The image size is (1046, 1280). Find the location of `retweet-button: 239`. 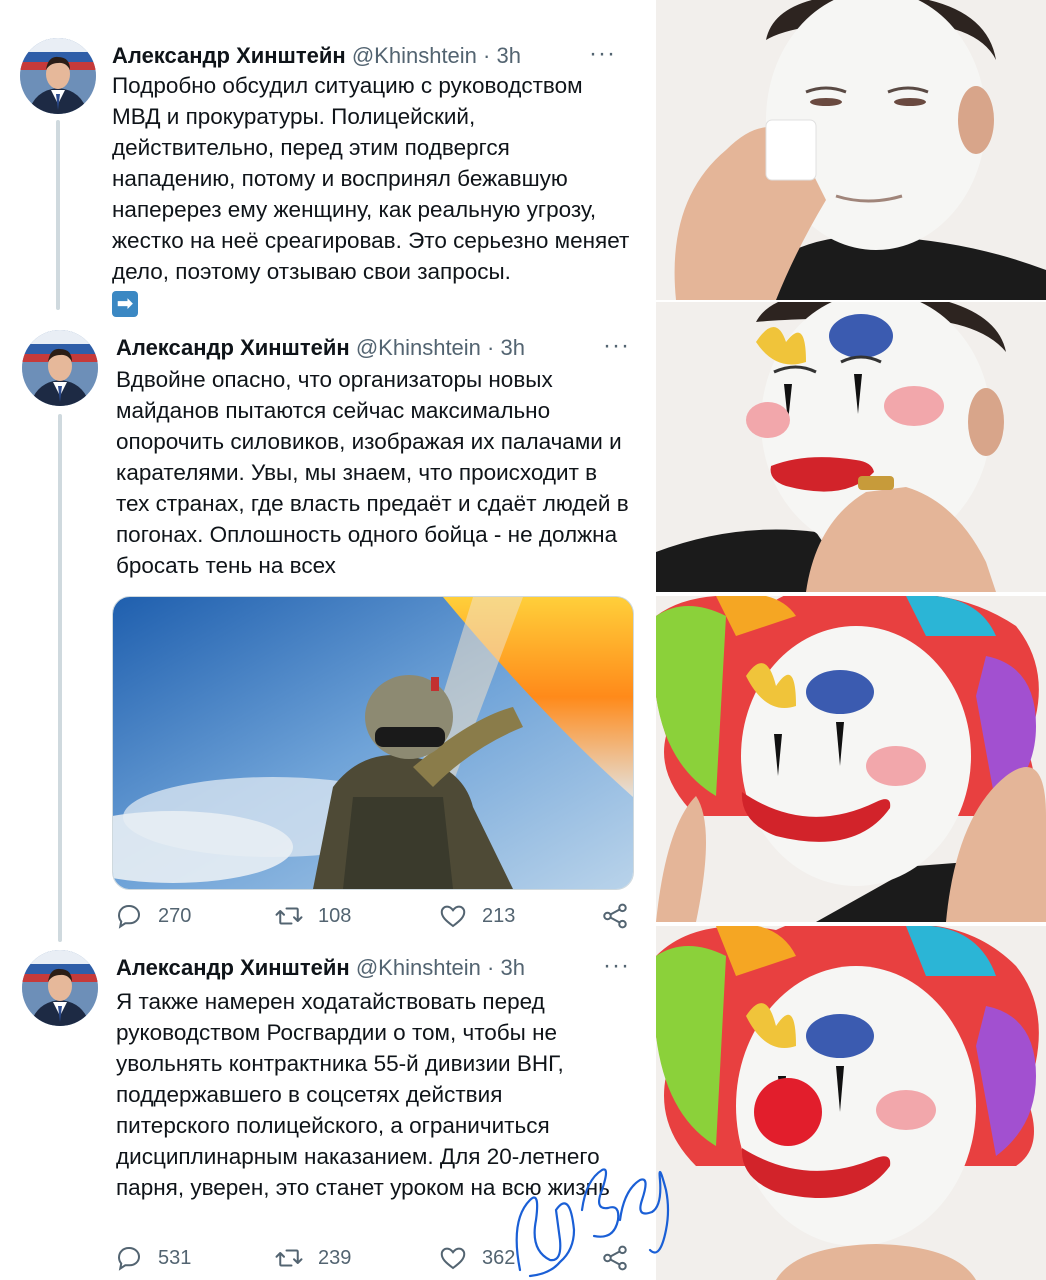

retweet-button: 239 is located at coordinates (312, 1258).